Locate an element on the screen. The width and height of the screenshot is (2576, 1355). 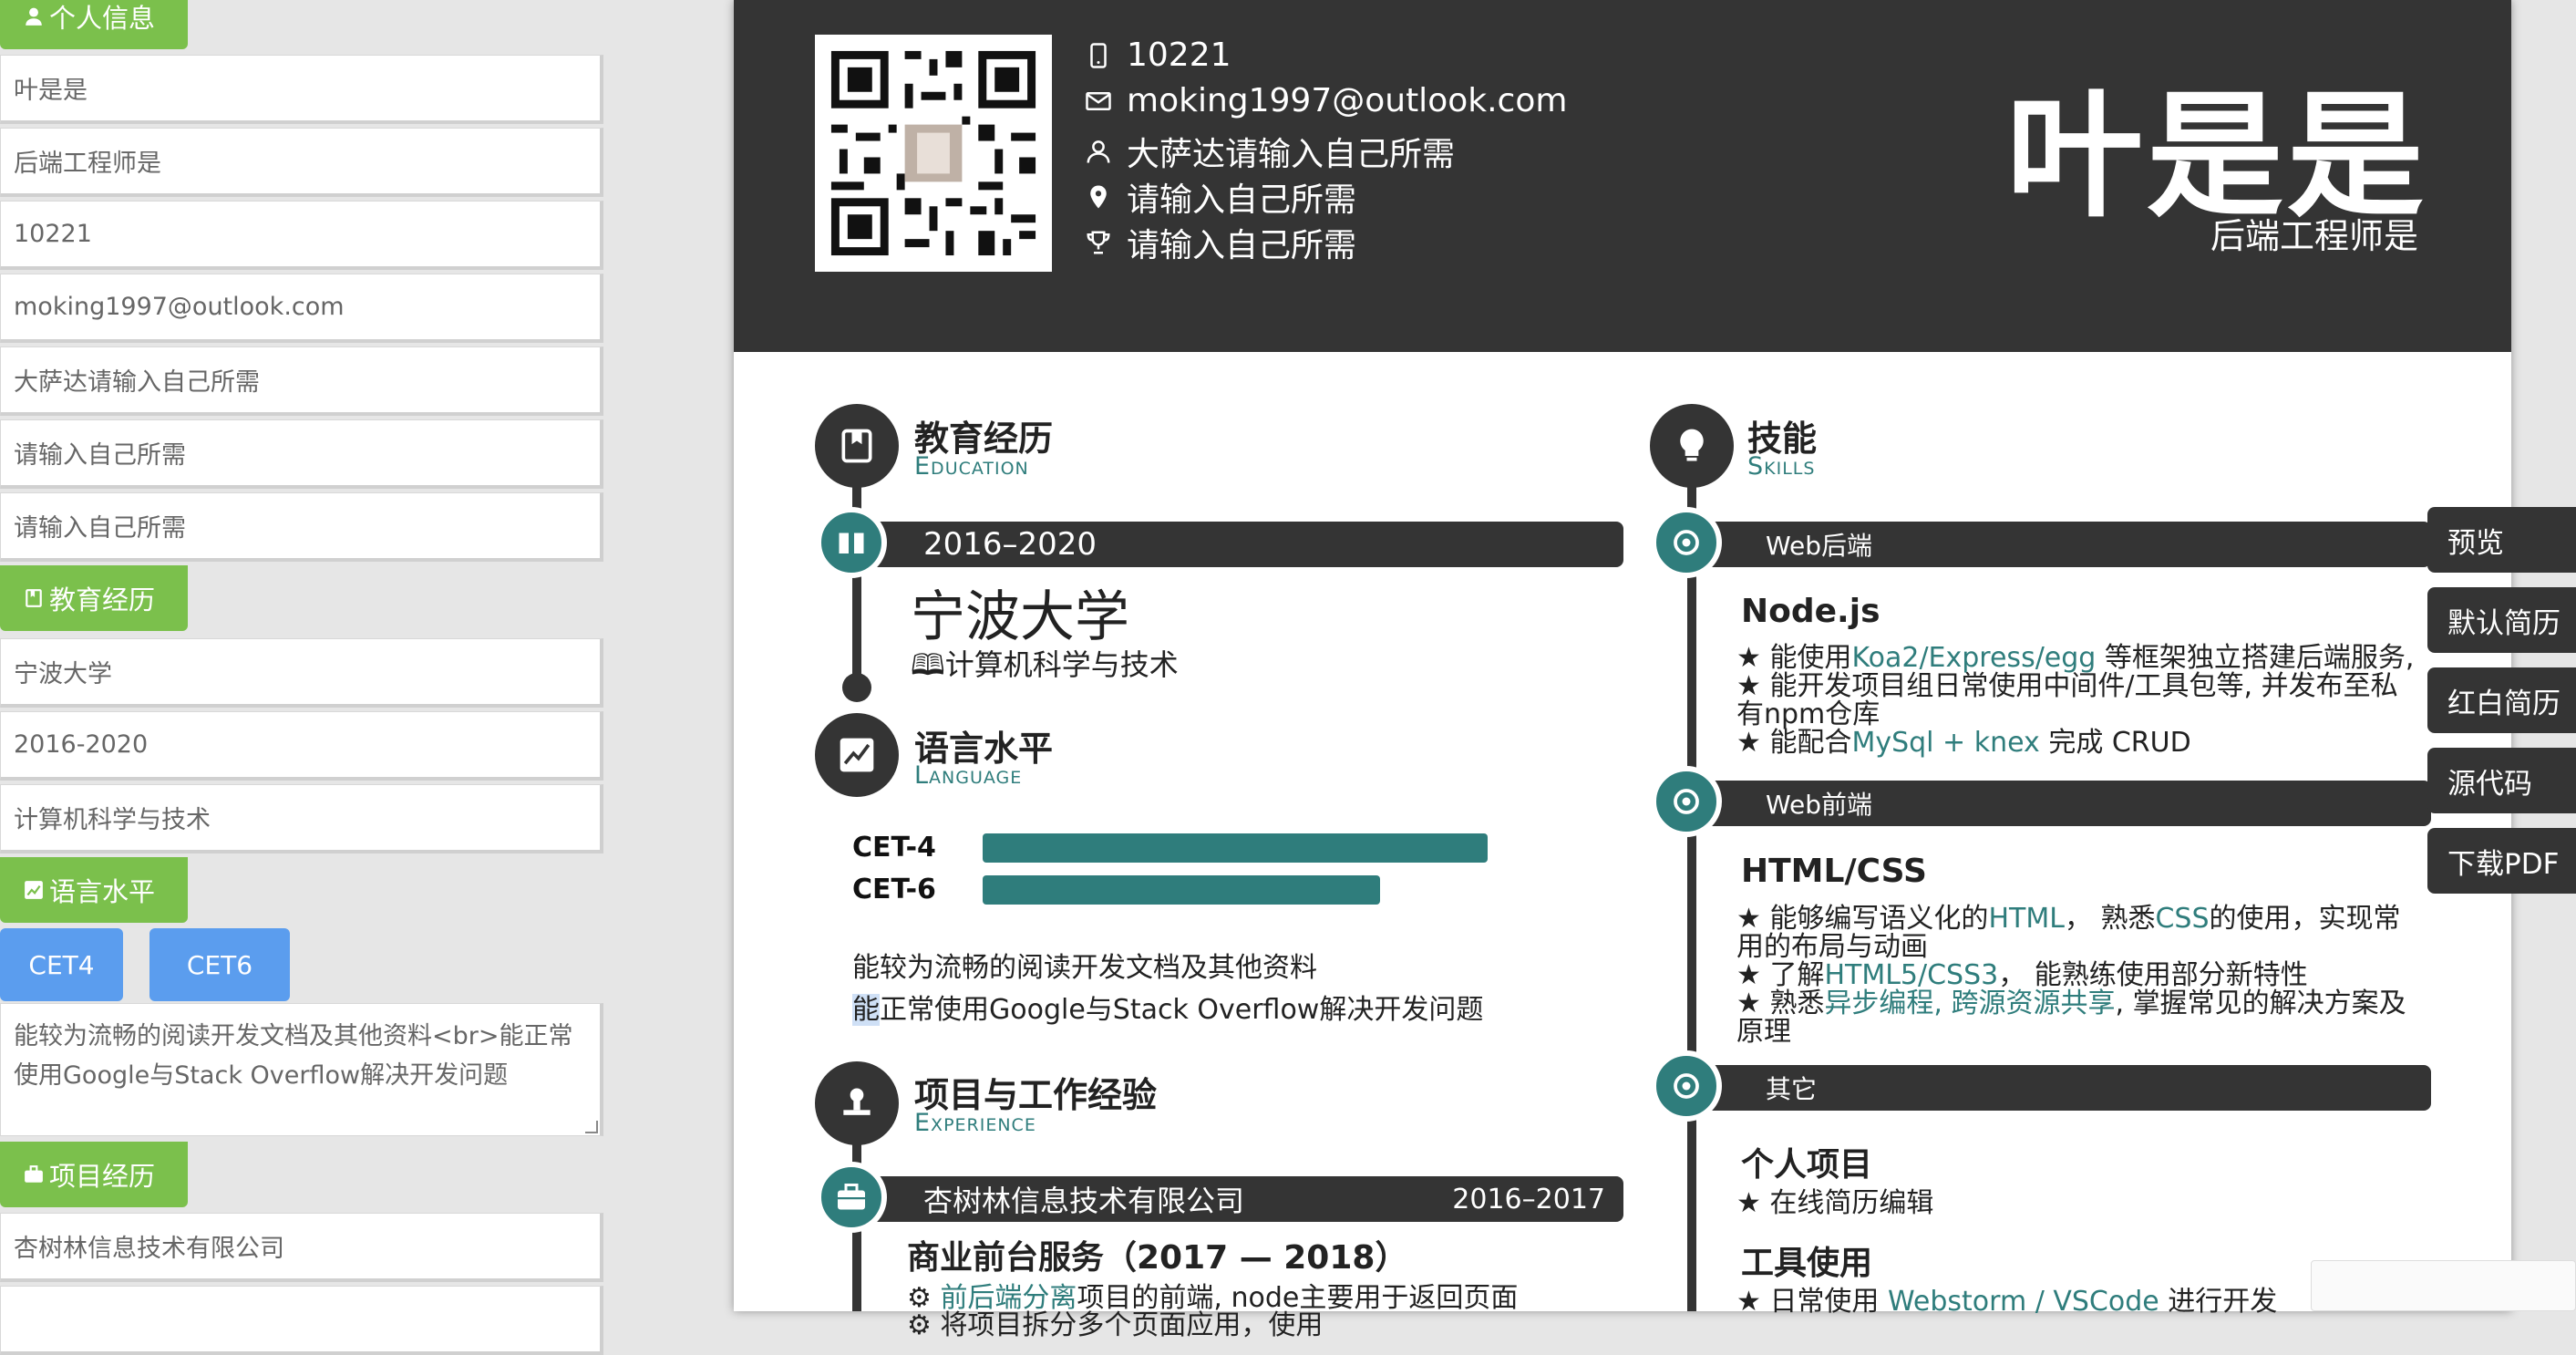
user-outline-icon is located at coordinates (1098, 151).